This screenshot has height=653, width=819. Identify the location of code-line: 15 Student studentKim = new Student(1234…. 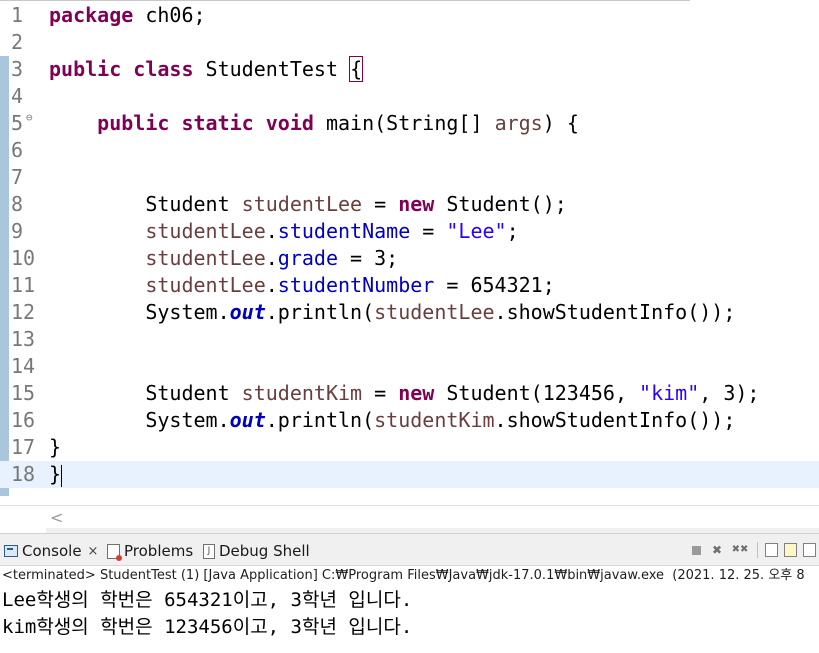
(409, 393).